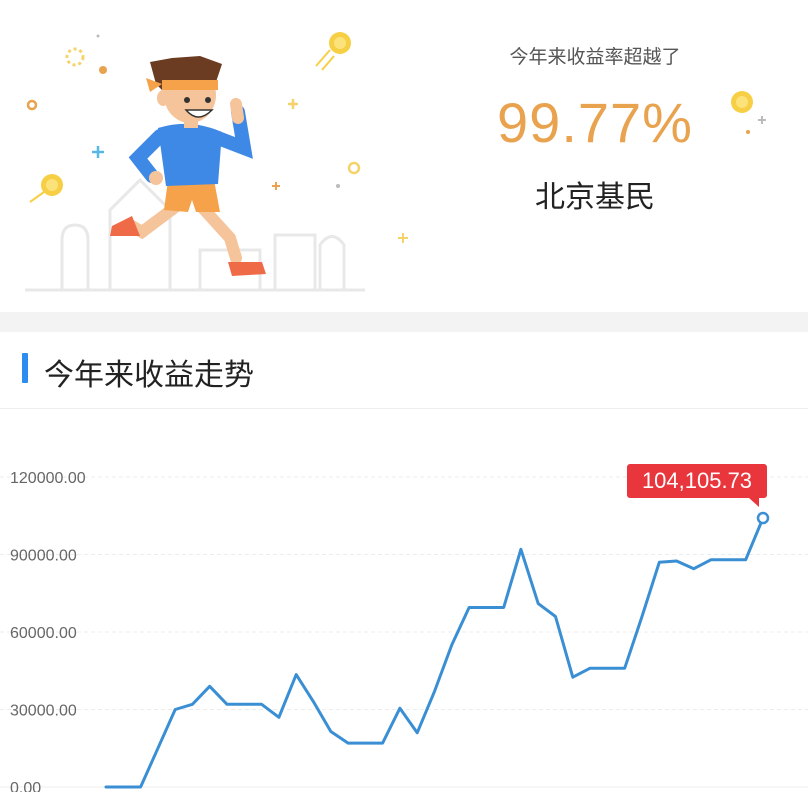 The width and height of the screenshot is (808, 792). What do you see at coordinates (595, 197) in the screenshot?
I see `beat-rate-group: 北京基民` at bounding box center [595, 197].